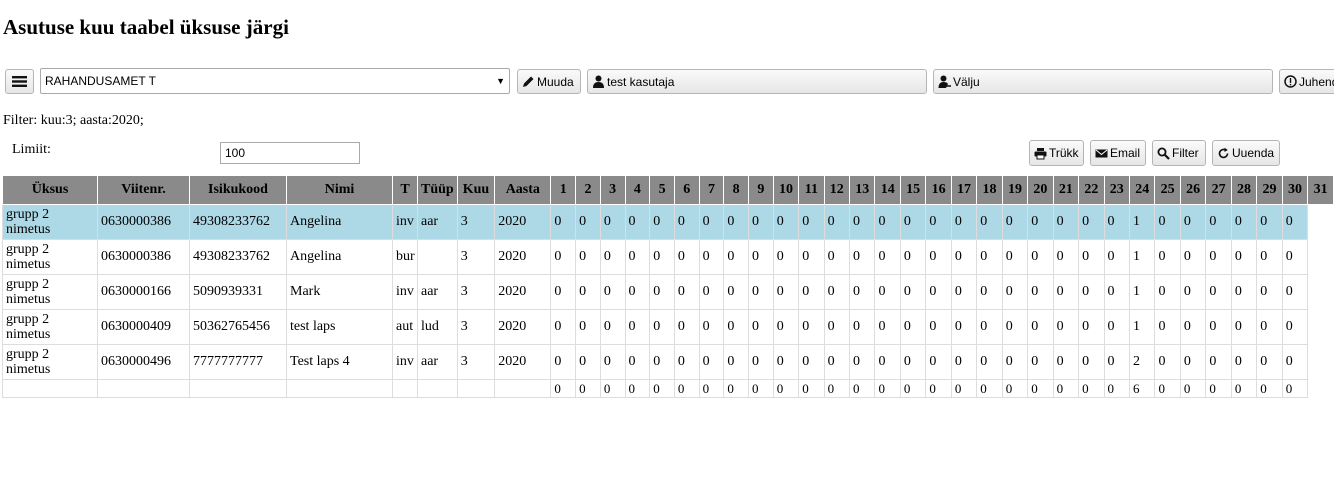 This screenshot has width=1334, height=497. I want to click on left-column-header: Isikukood, so click(238, 190).